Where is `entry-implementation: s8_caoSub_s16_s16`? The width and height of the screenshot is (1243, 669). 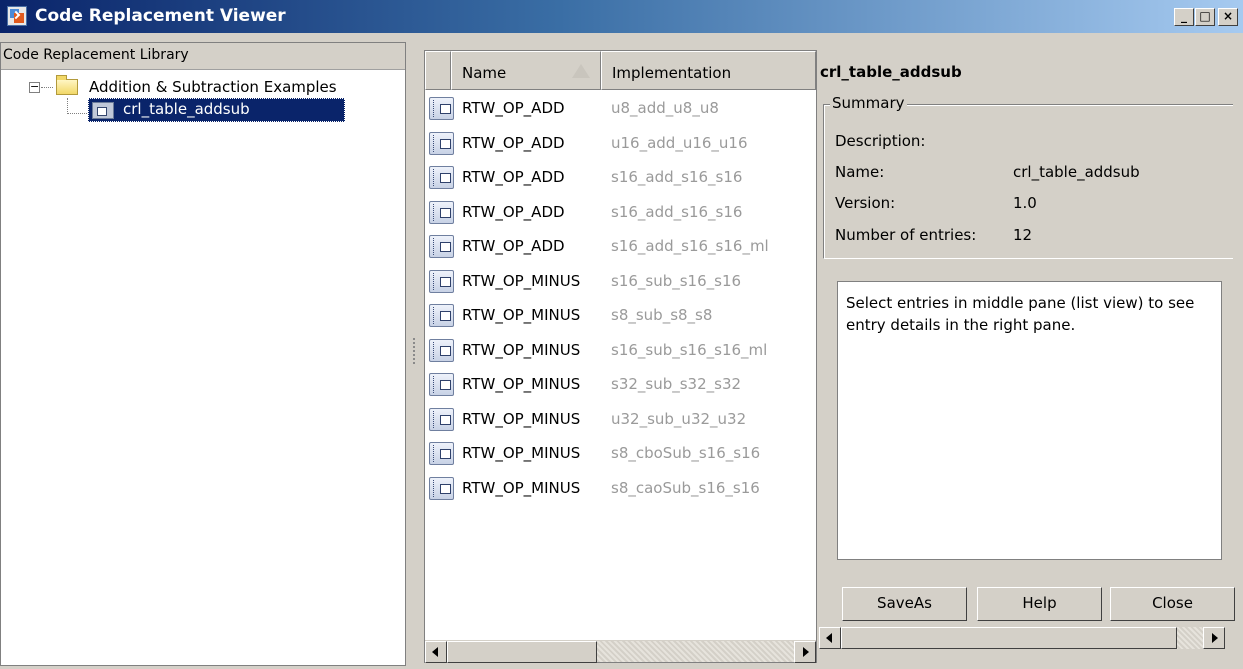 entry-implementation: s8_caoSub_s16_s16 is located at coordinates (685, 487).